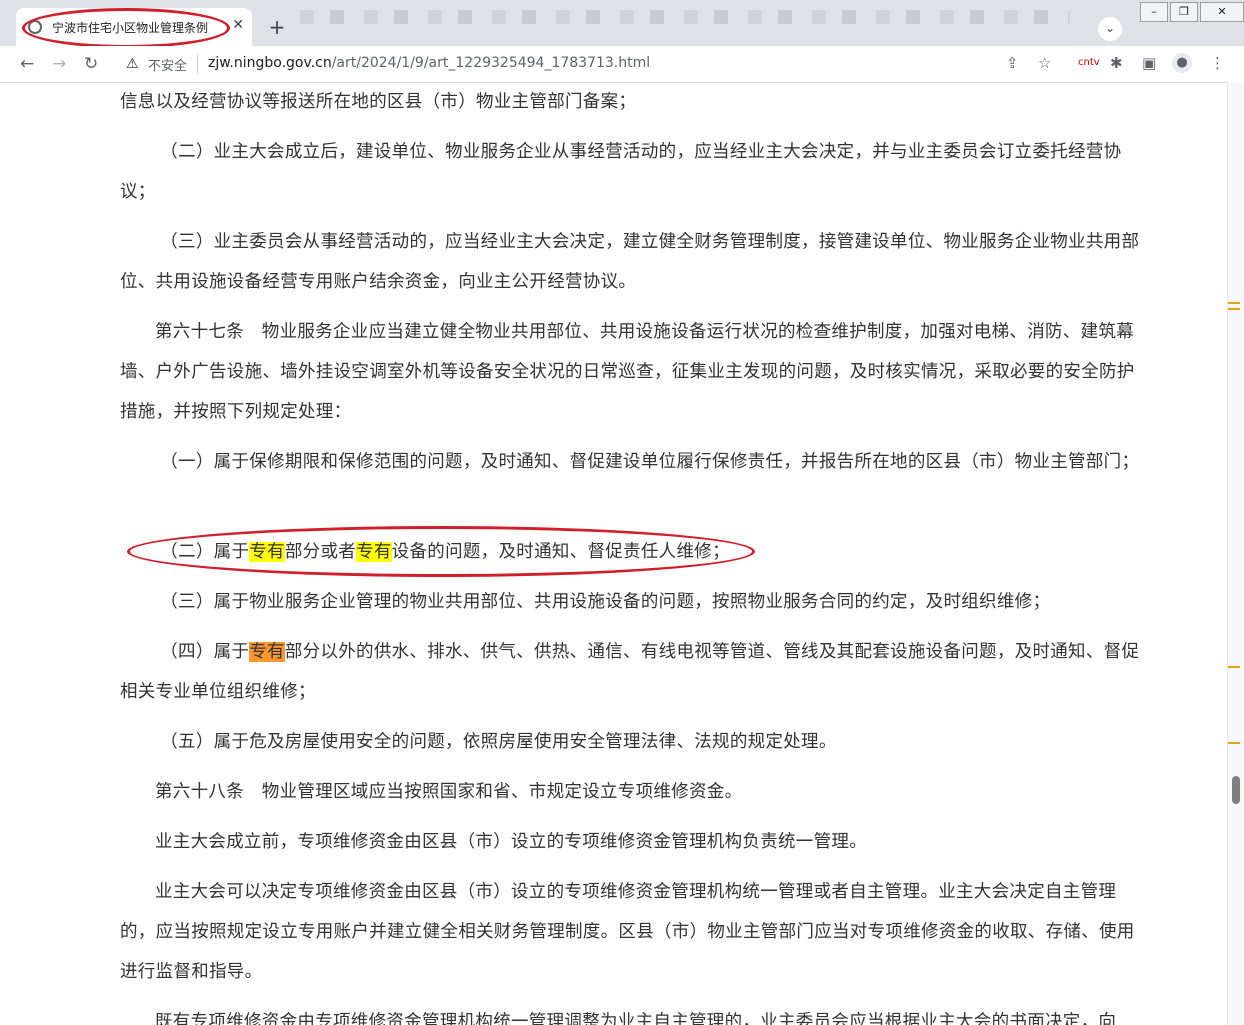  I want to click on new-tab-button: +, so click(277, 28).